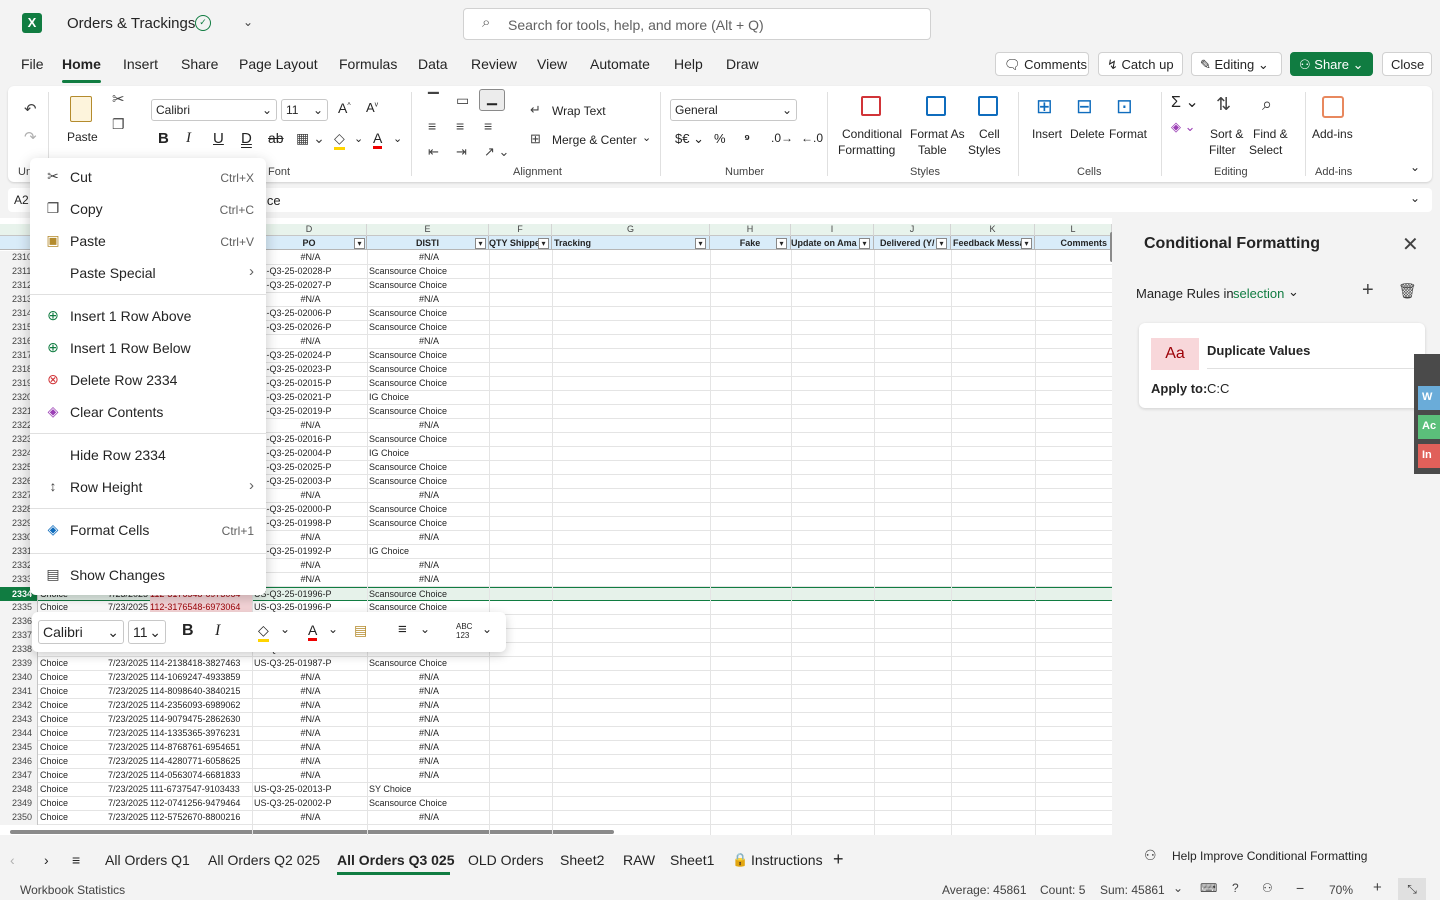 The image size is (1440, 900). What do you see at coordinates (278, 64) in the screenshot?
I see `tab-page-layout: Page Layout` at bounding box center [278, 64].